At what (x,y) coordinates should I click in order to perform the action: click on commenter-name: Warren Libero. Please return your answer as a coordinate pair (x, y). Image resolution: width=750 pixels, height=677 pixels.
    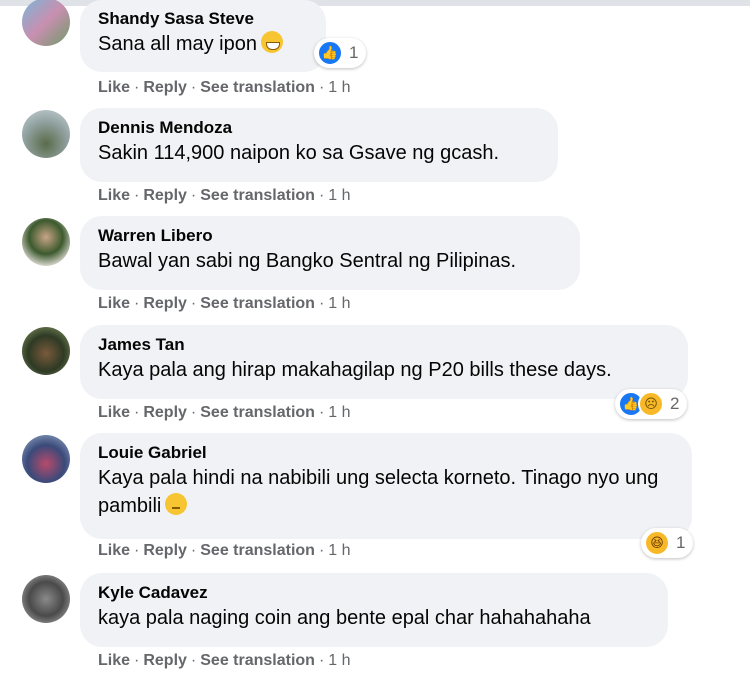
    Looking at the image, I should click on (330, 236).